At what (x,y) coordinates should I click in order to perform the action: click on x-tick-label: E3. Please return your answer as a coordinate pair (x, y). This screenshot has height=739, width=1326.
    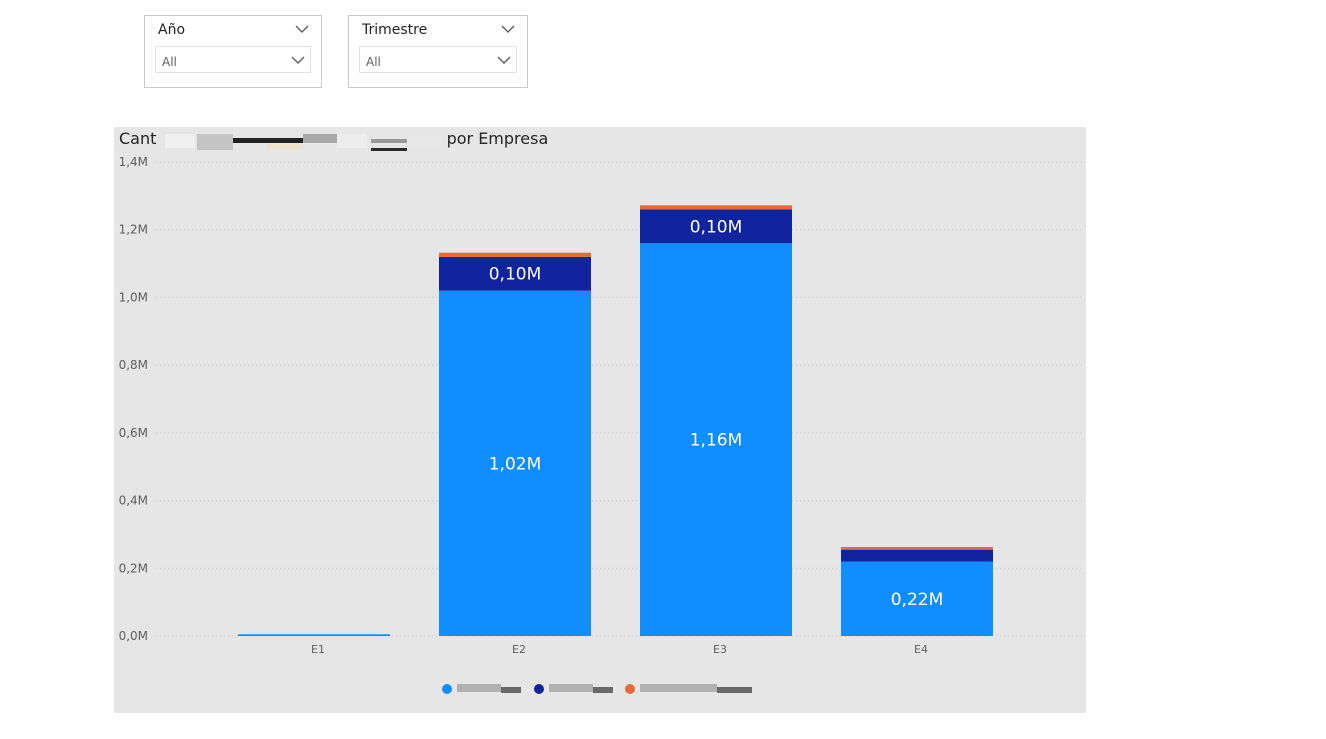
    Looking at the image, I should click on (720, 649).